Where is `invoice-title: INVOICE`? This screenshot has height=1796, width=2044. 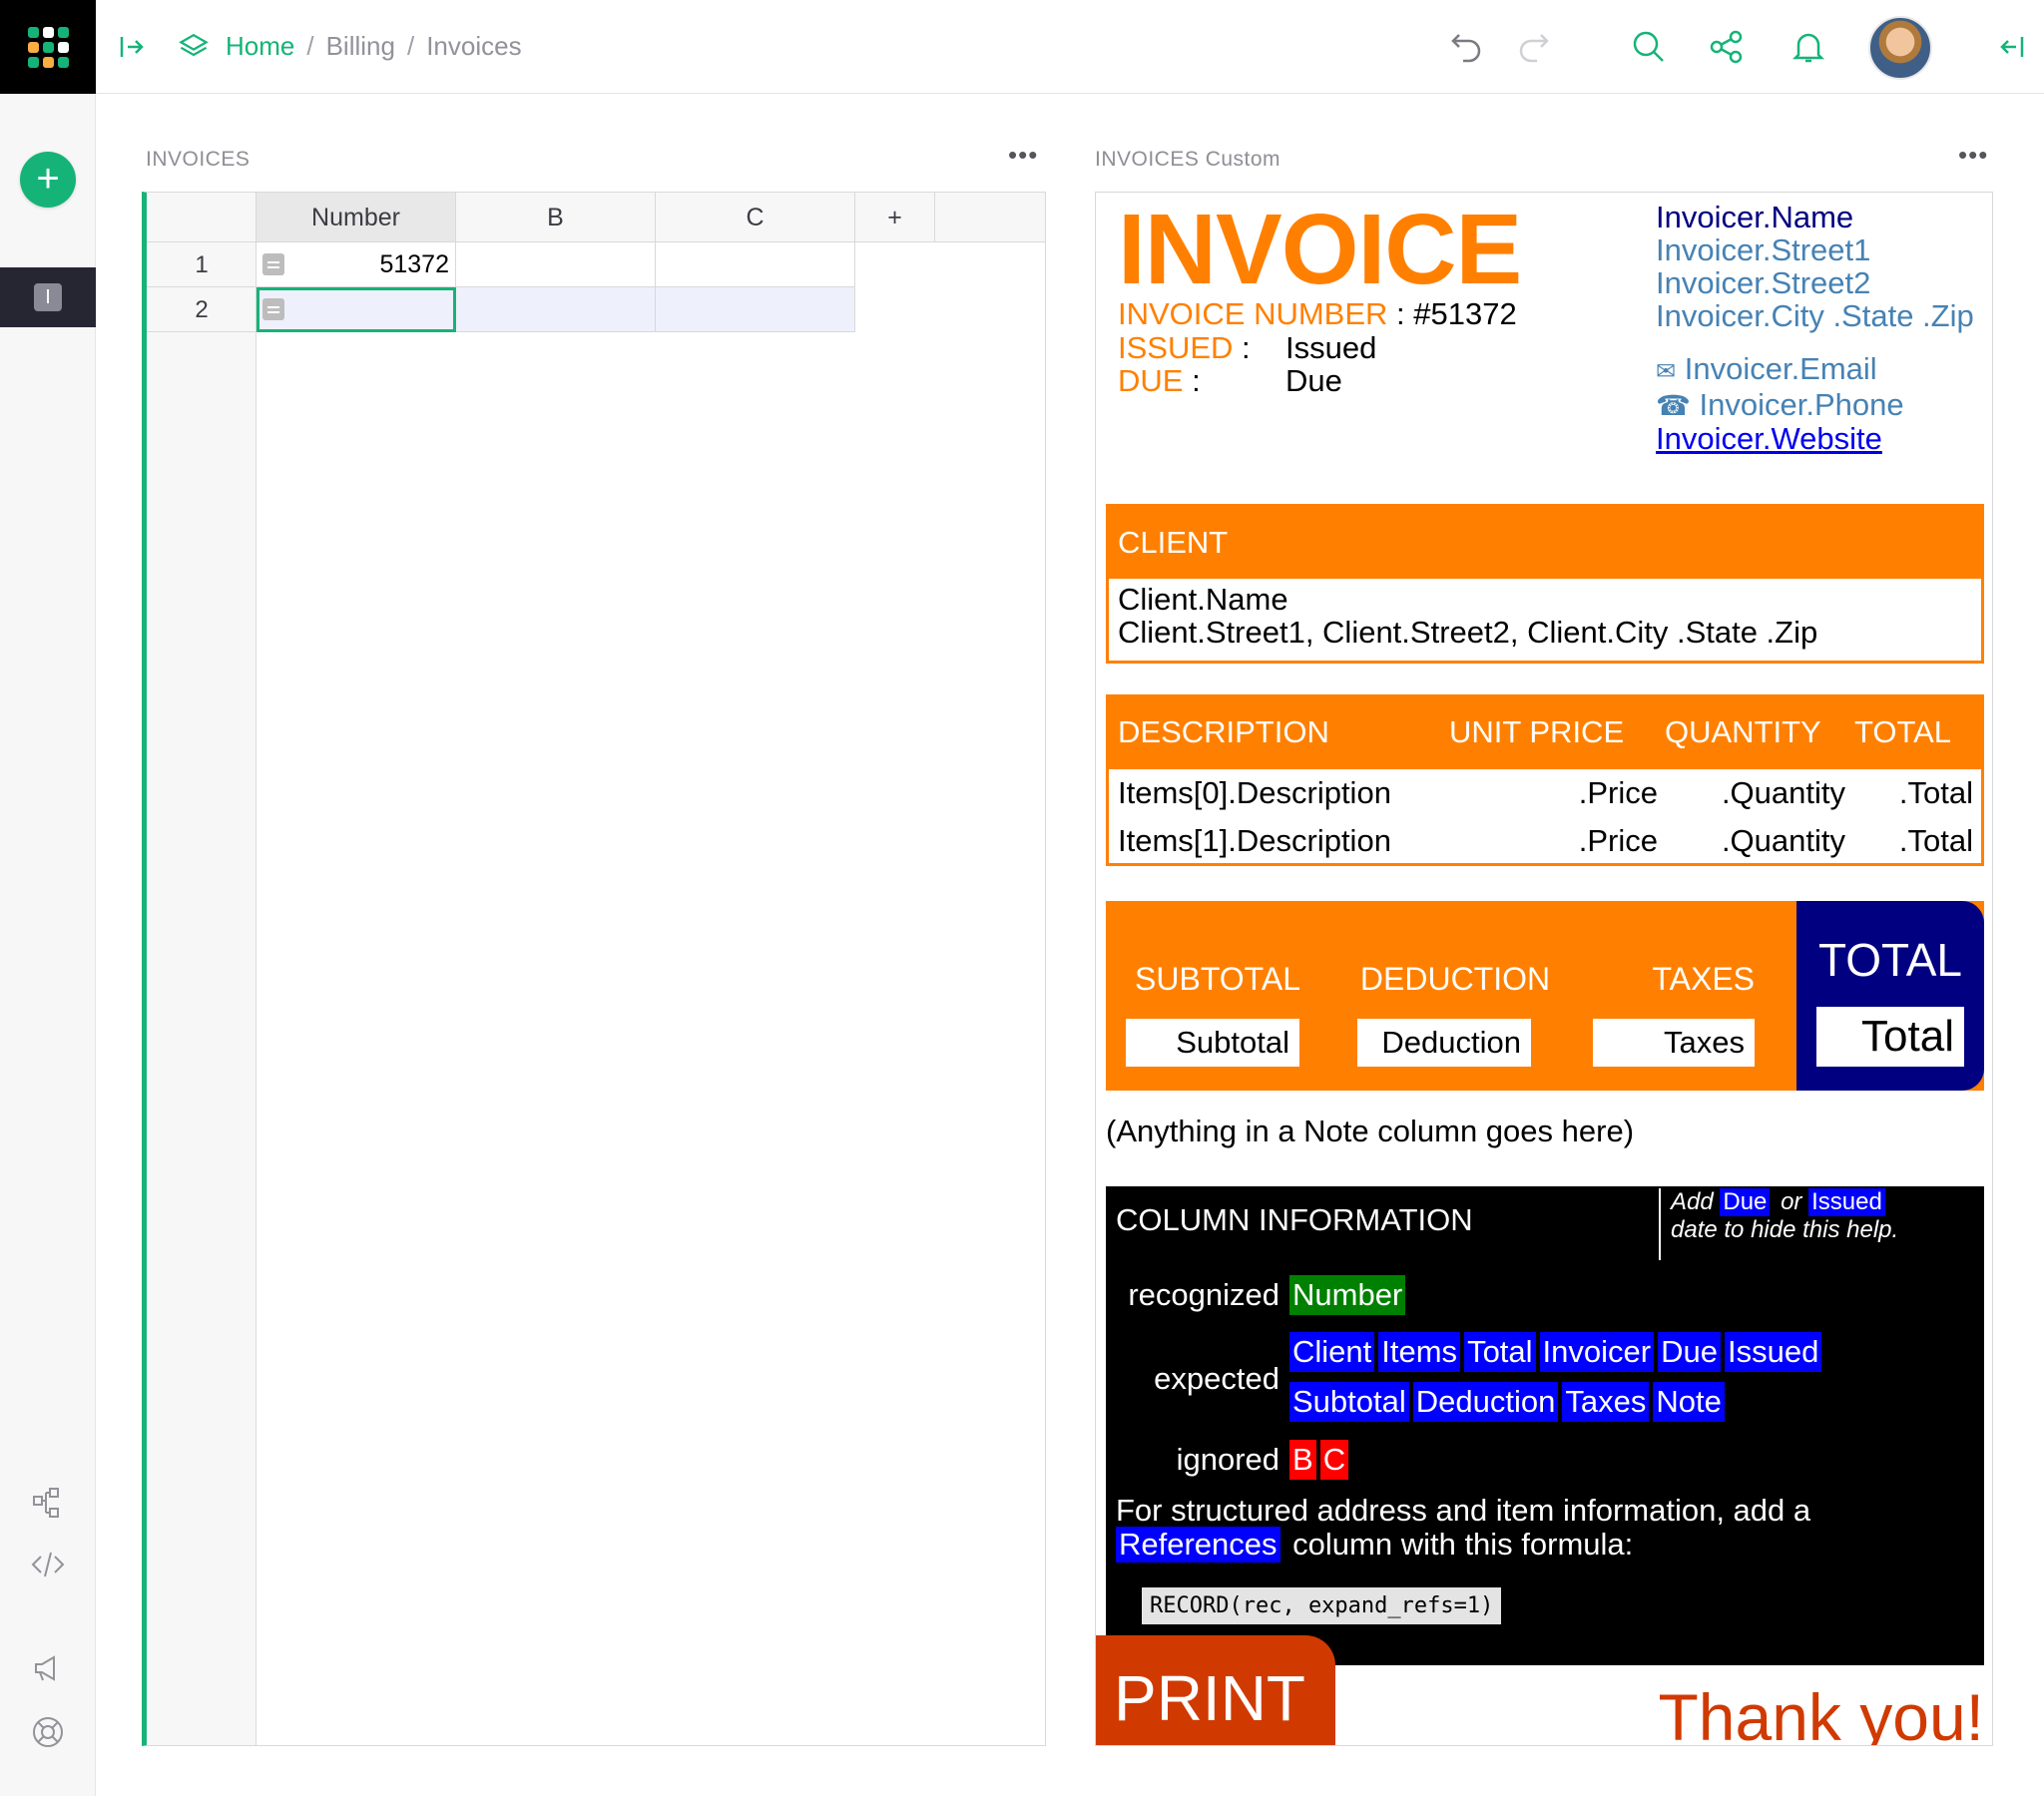
invoice-title: INVOICE is located at coordinates (1320, 249).